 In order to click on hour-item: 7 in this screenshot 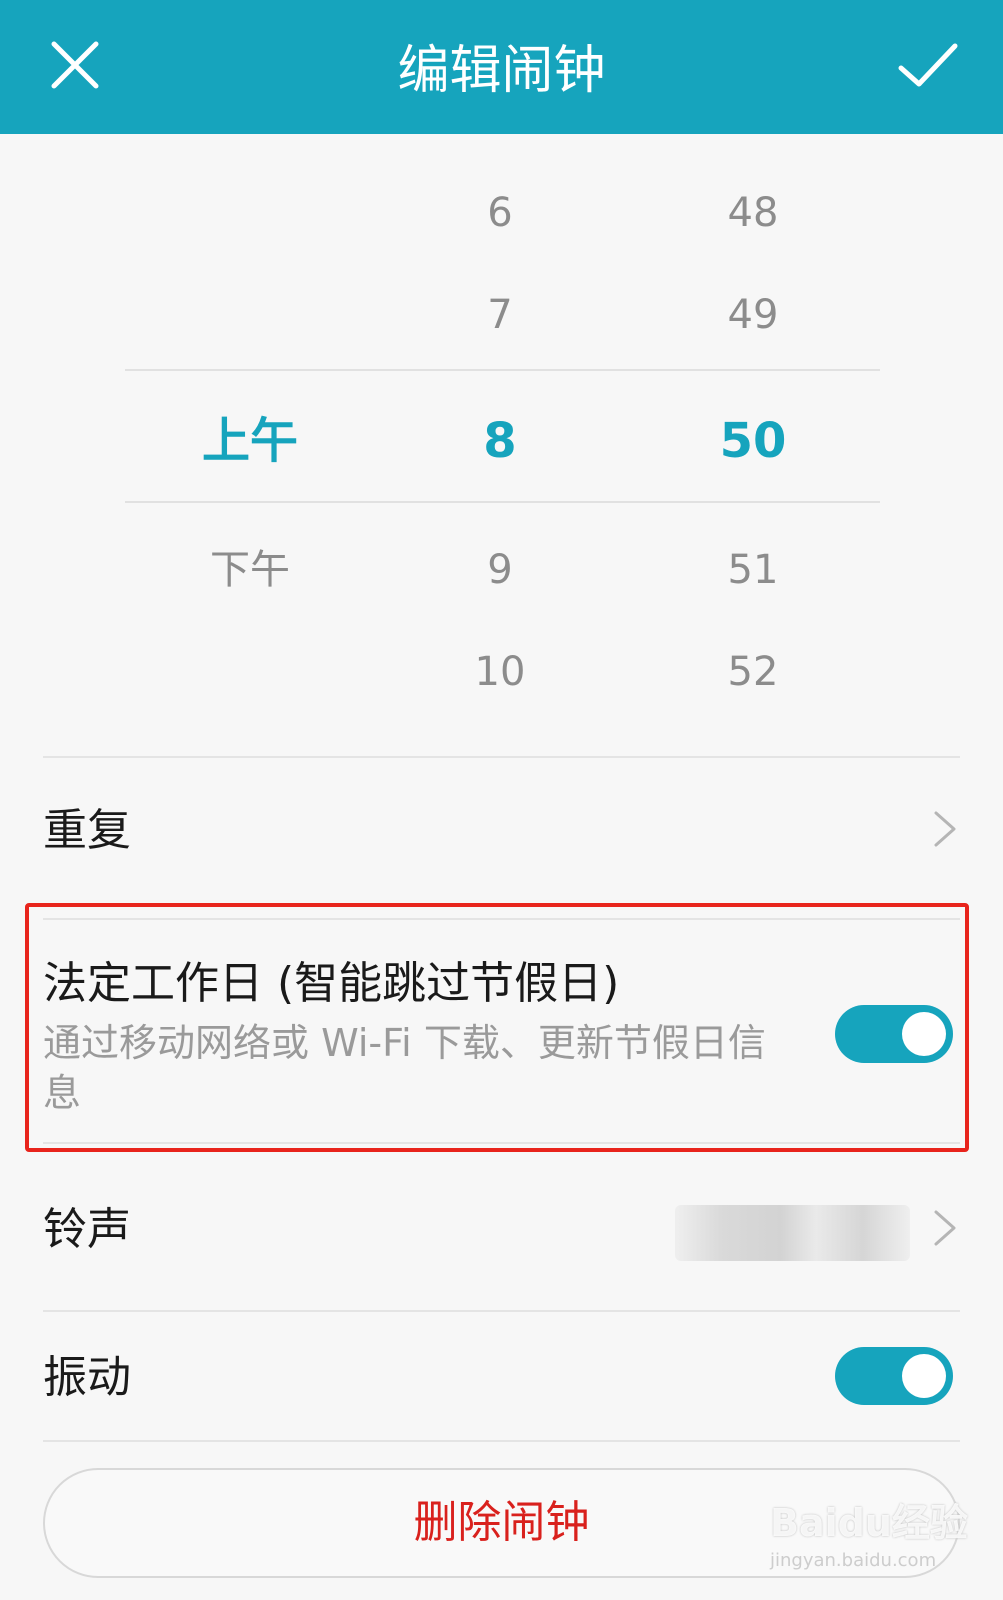, I will do `click(500, 315)`.